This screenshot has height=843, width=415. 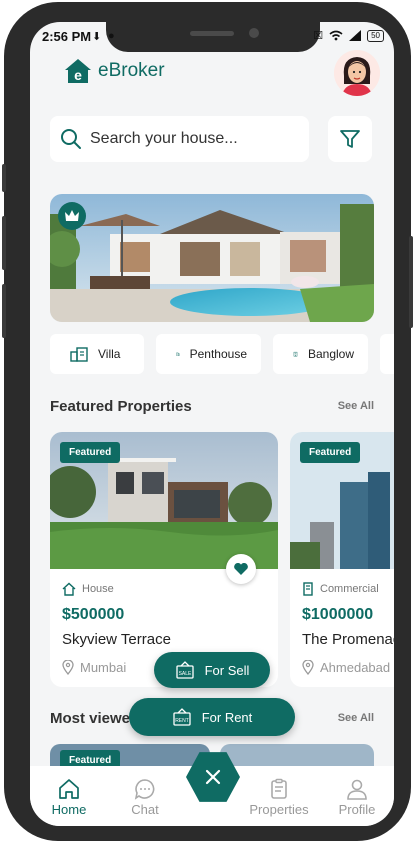 I want to click on category-banglow: Banglow, so click(x=320, y=354).